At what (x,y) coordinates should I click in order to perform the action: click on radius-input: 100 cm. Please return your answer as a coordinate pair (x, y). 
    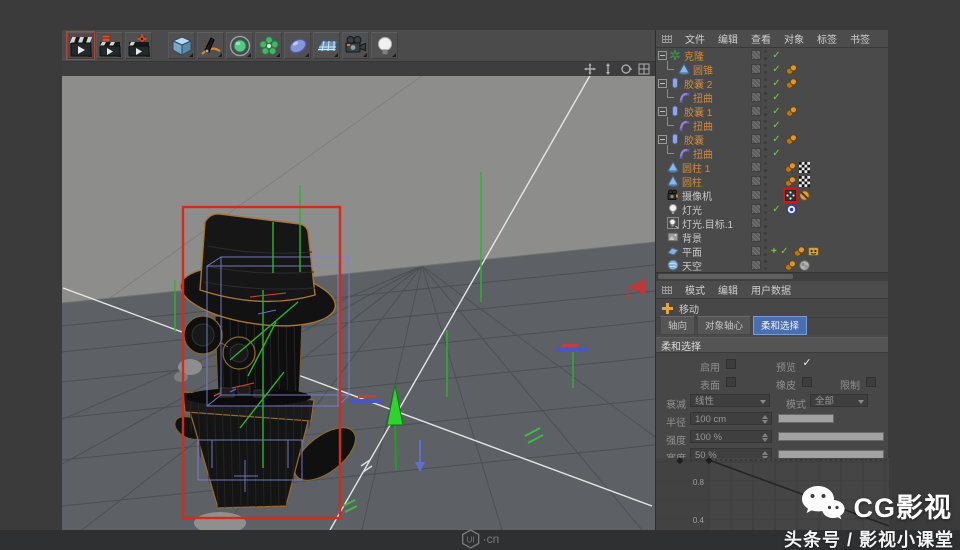
    Looking at the image, I should click on (731, 418).